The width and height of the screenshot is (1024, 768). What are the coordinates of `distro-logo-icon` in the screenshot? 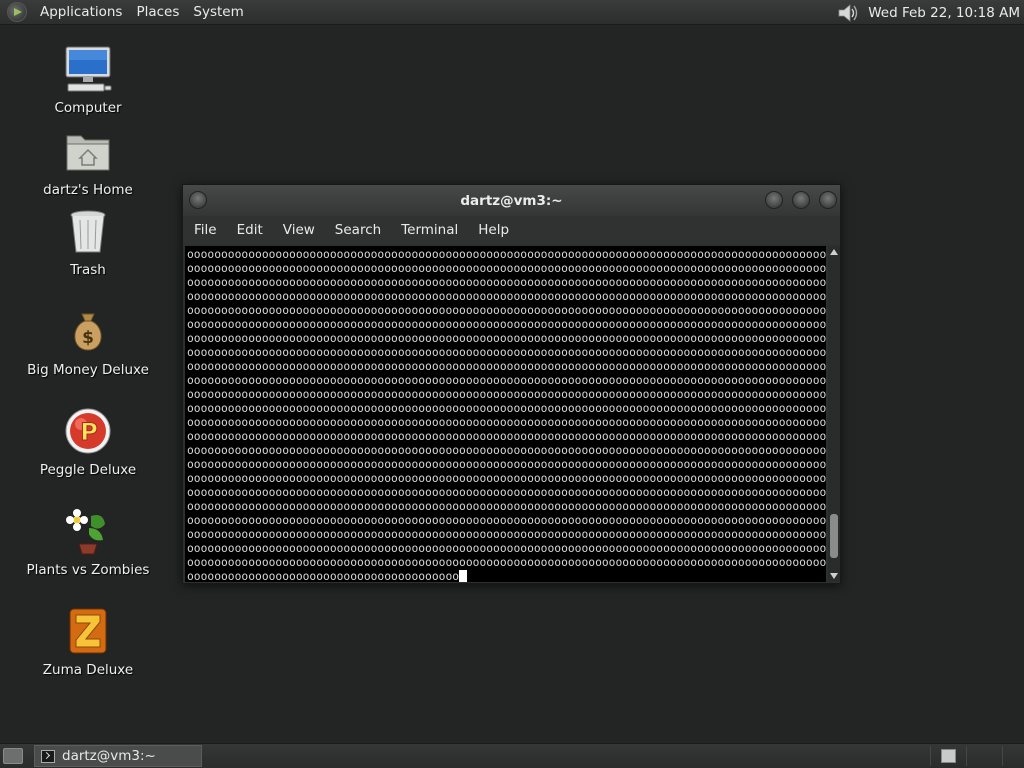 It's located at (17, 12).